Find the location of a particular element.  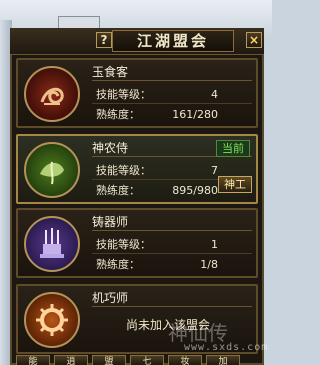

dragon-emblem-icon is located at coordinates (52, 94).